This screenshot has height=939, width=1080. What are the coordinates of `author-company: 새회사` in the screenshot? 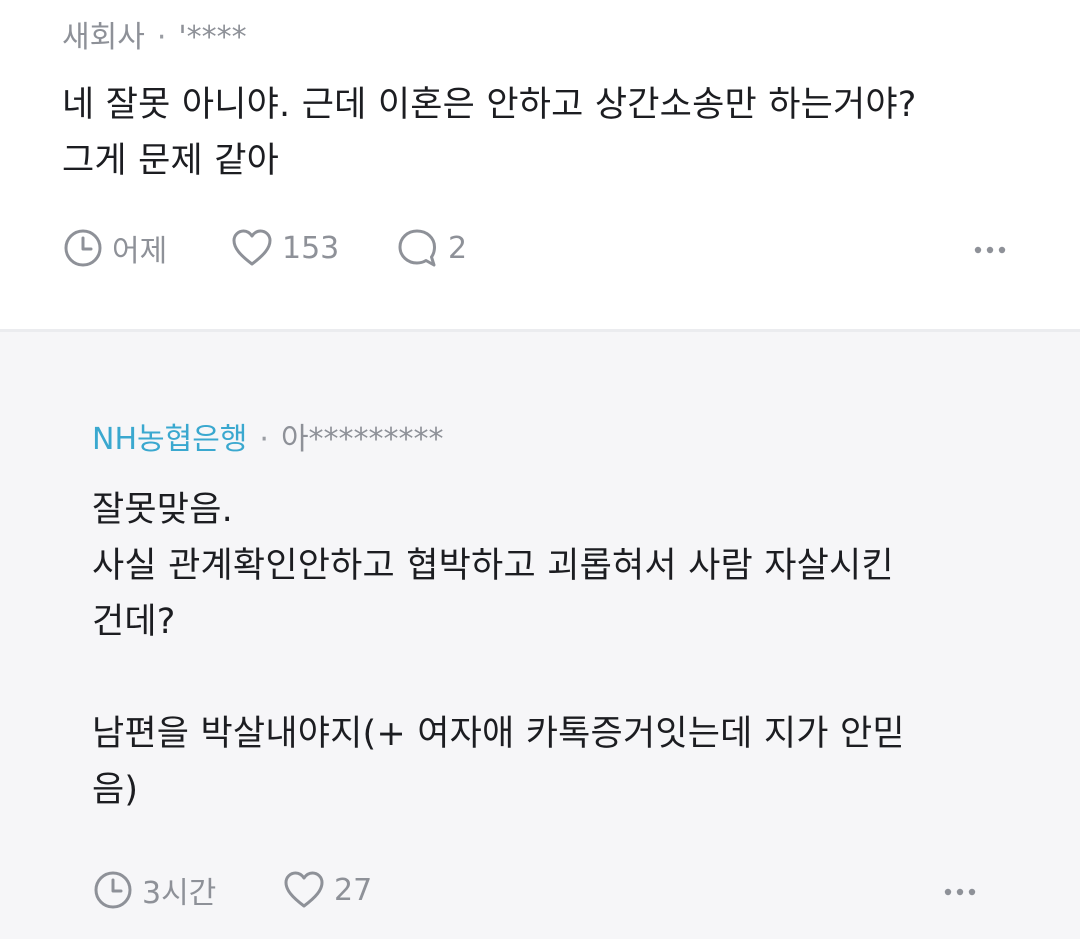 It's located at (103, 37).